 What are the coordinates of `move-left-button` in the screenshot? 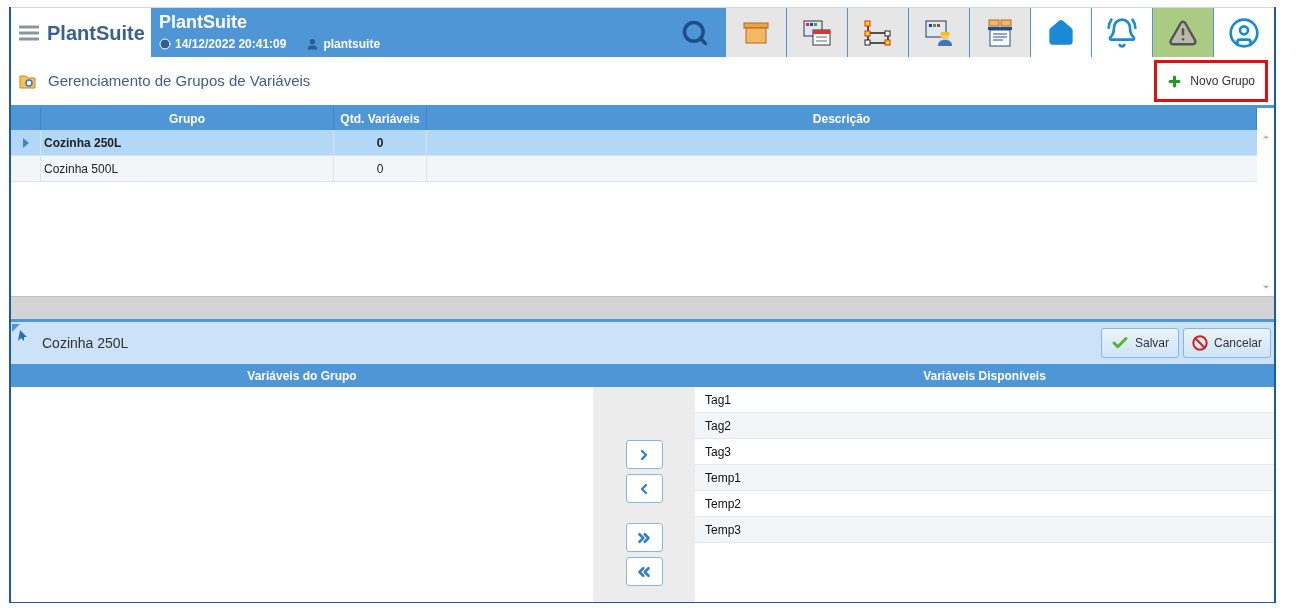 It's located at (644, 488).